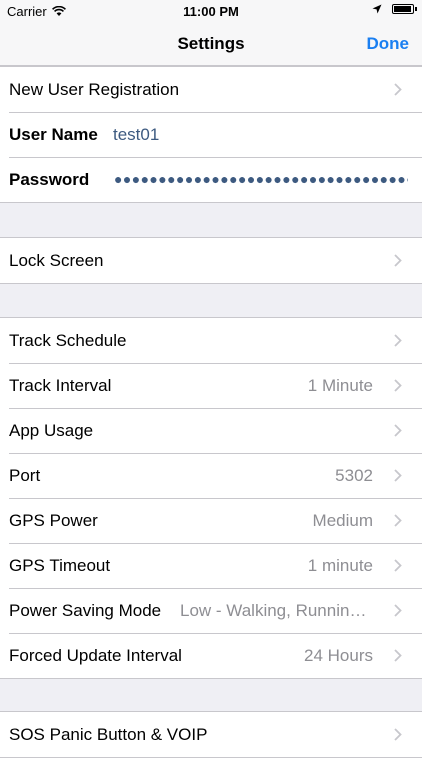 The height and width of the screenshot is (758, 422). Describe the element at coordinates (51, 430) in the screenshot. I see `app-usage-label: App Usage` at that location.